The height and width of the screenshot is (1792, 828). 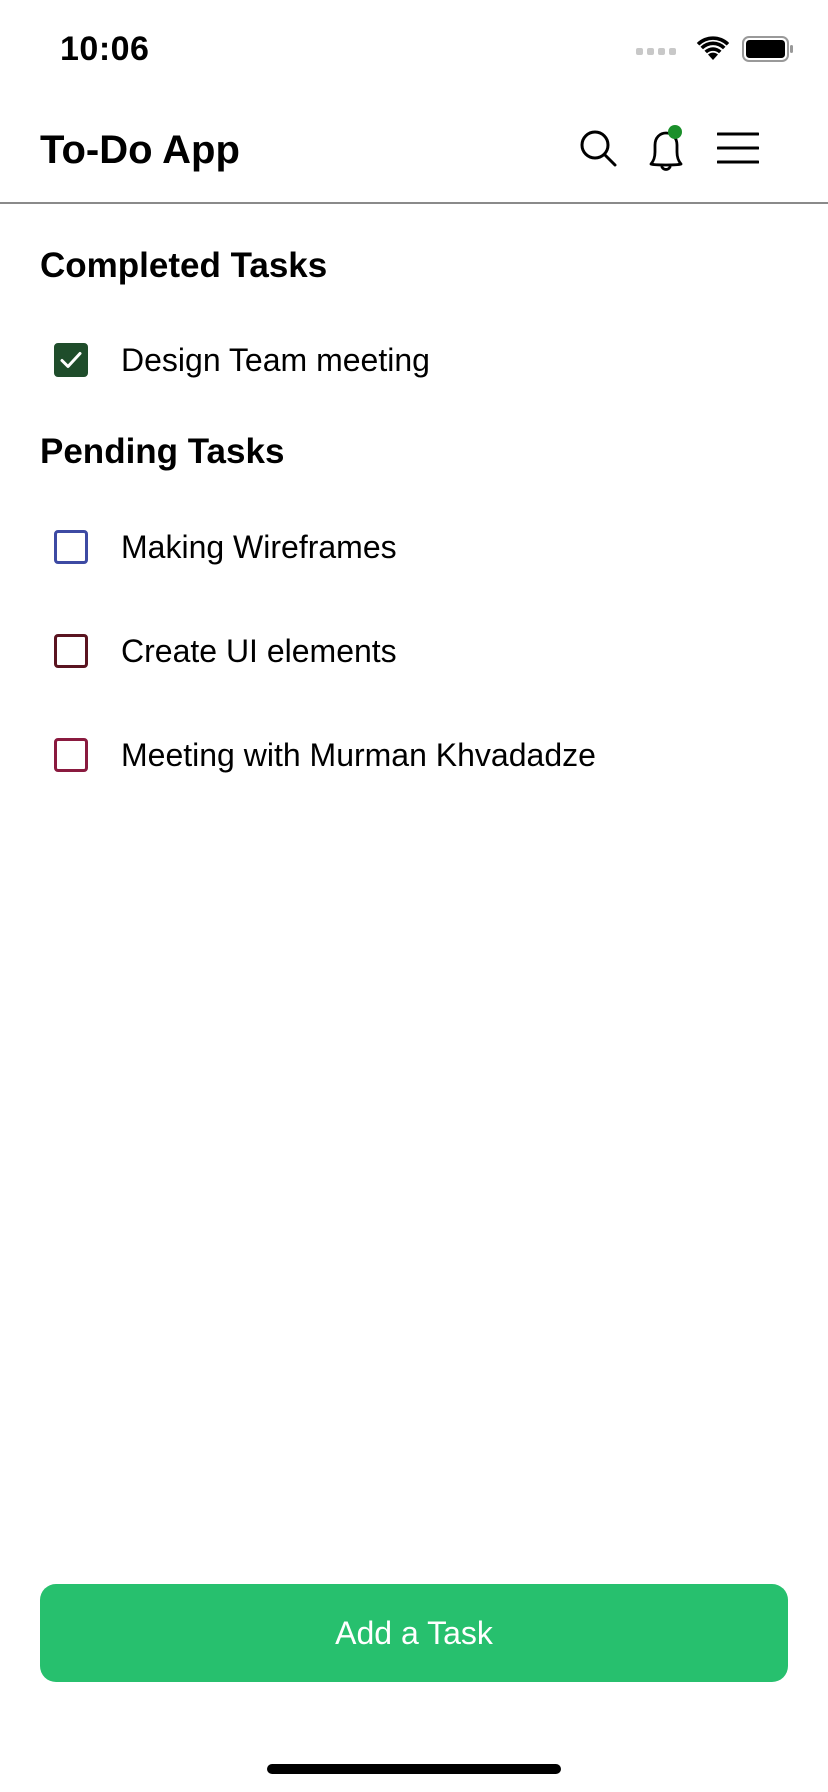 I want to click on pending-section-title: Pending Tasks, so click(x=162, y=451).